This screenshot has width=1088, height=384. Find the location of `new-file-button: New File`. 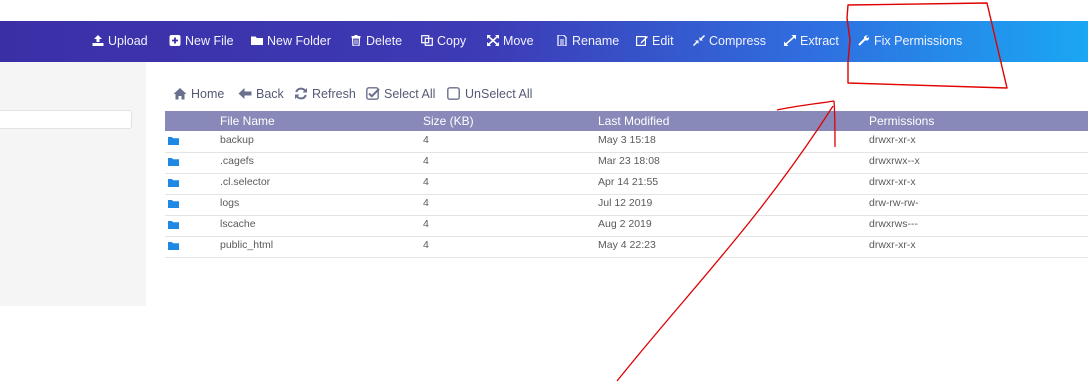

new-file-button: New File is located at coordinates (201, 41).